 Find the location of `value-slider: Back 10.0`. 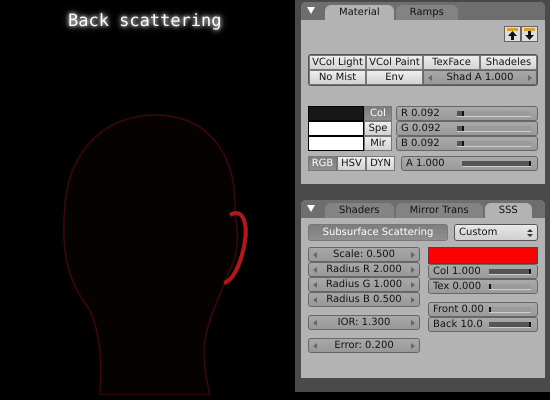

value-slider: Back 10.0 is located at coordinates (483, 324).